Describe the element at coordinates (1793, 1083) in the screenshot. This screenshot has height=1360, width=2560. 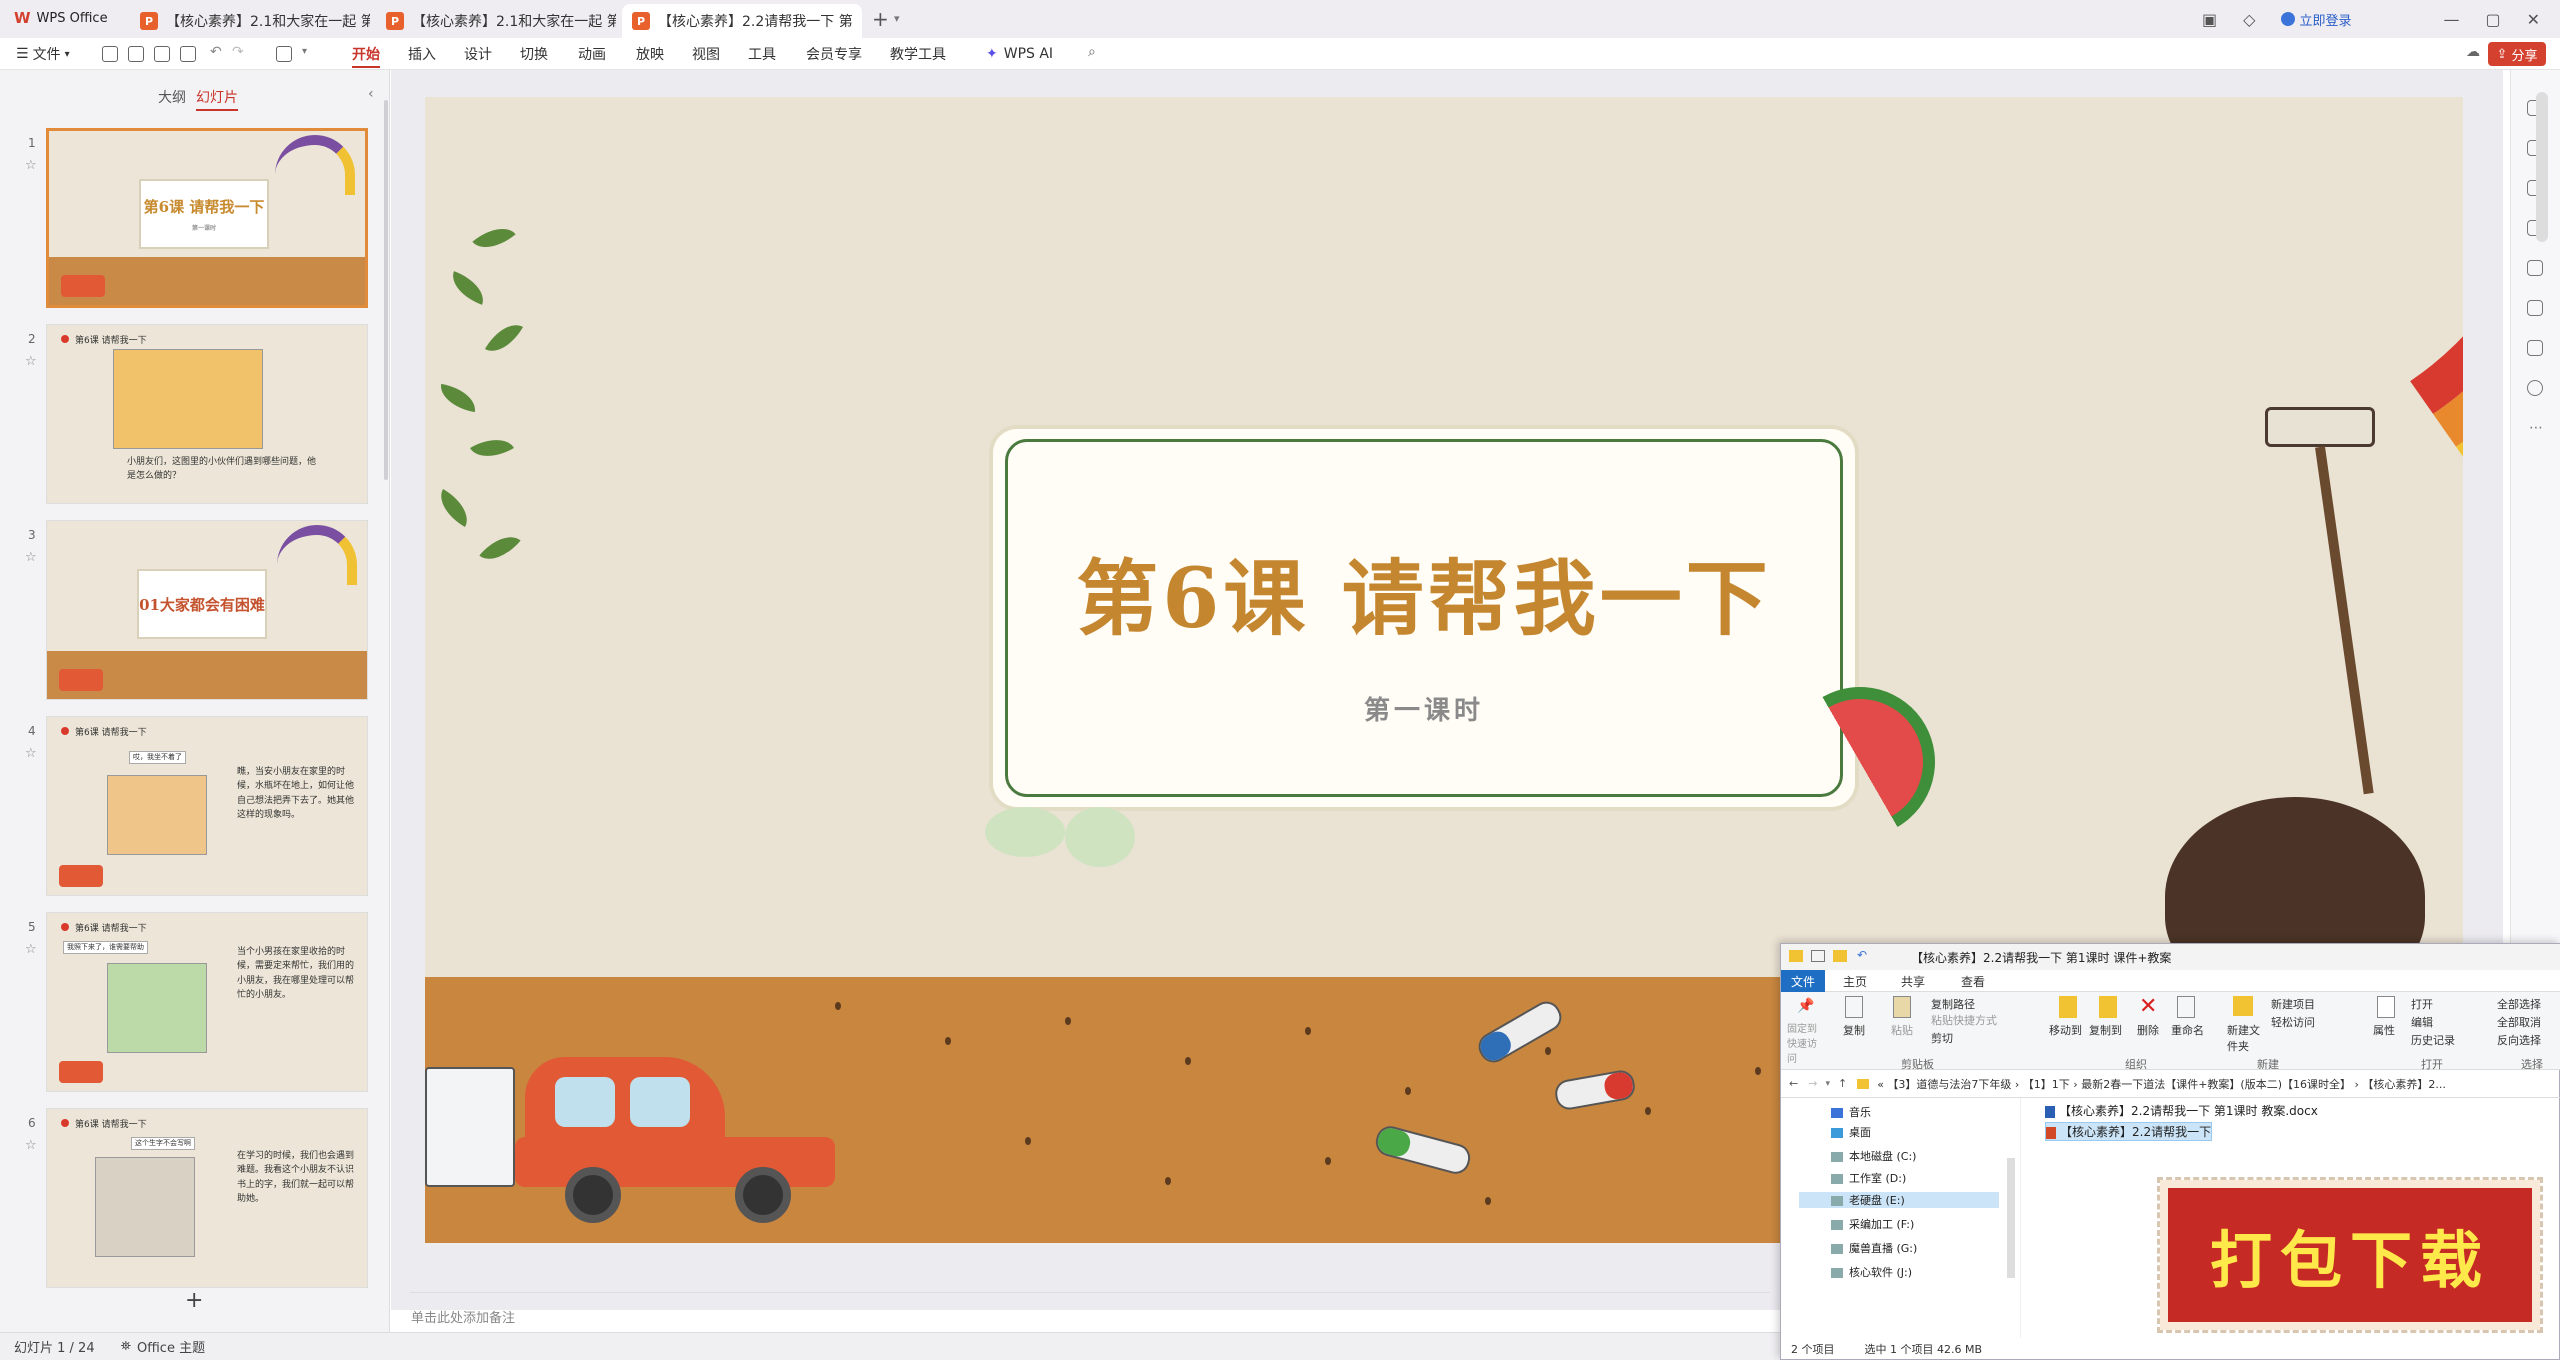
I see `back-icon: ←` at that location.